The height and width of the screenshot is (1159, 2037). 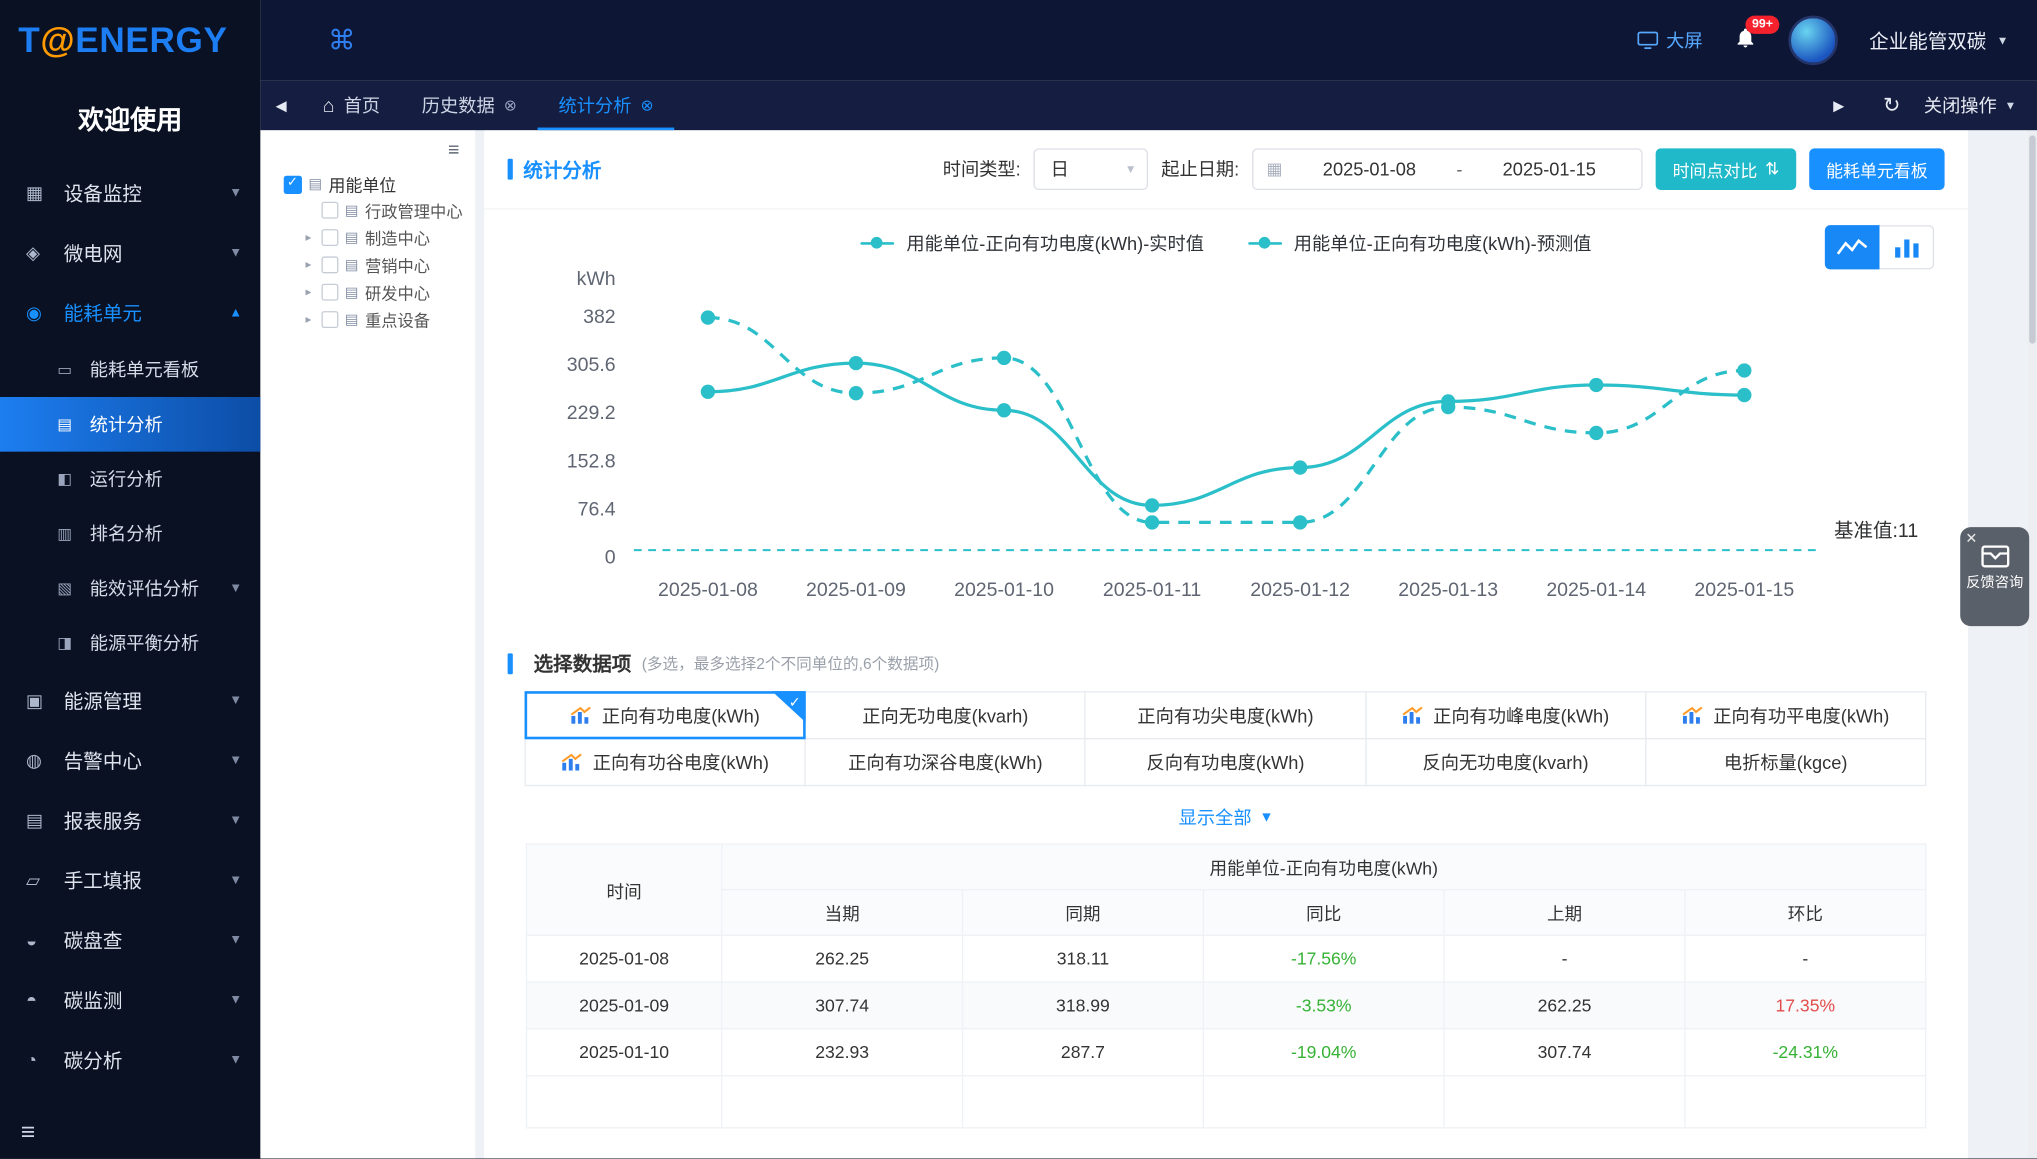 What do you see at coordinates (665, 762) in the screenshot?
I see `data-item-forward-valley-energy: 正向有功谷电度(kWh)` at bounding box center [665, 762].